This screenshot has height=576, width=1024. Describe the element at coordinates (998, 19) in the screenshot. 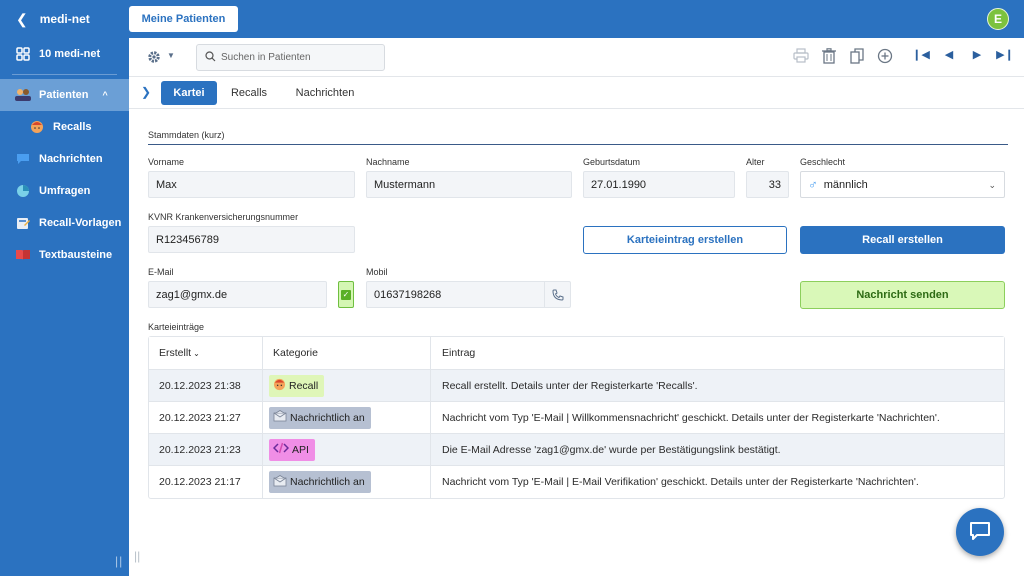

I see `avatar: E` at that location.